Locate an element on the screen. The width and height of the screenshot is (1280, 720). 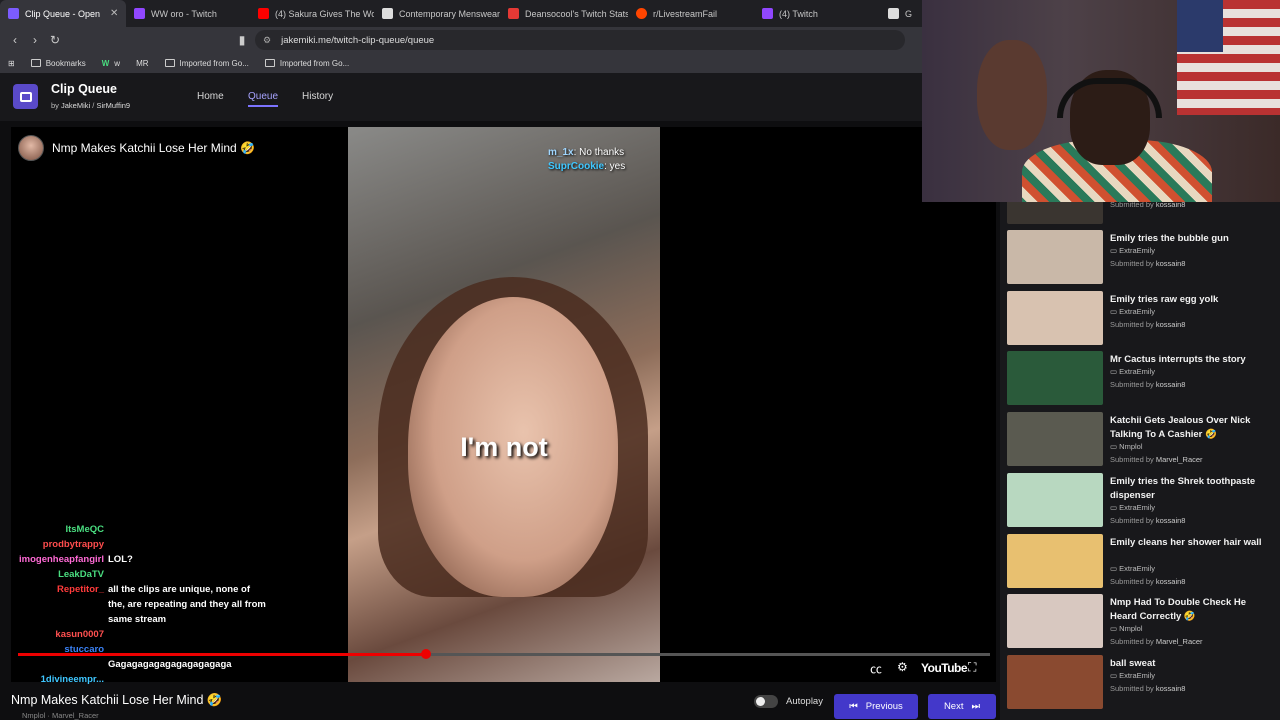
fullscreen-icon: ⛶ is located at coordinates (972, 667).